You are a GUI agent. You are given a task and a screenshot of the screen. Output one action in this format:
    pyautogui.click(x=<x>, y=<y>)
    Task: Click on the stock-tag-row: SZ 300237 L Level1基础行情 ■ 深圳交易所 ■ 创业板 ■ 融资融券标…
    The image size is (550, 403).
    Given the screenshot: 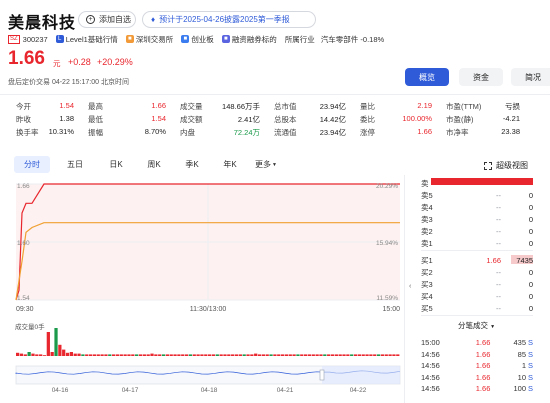 What is the action you would take?
    pyautogui.click(x=200, y=39)
    